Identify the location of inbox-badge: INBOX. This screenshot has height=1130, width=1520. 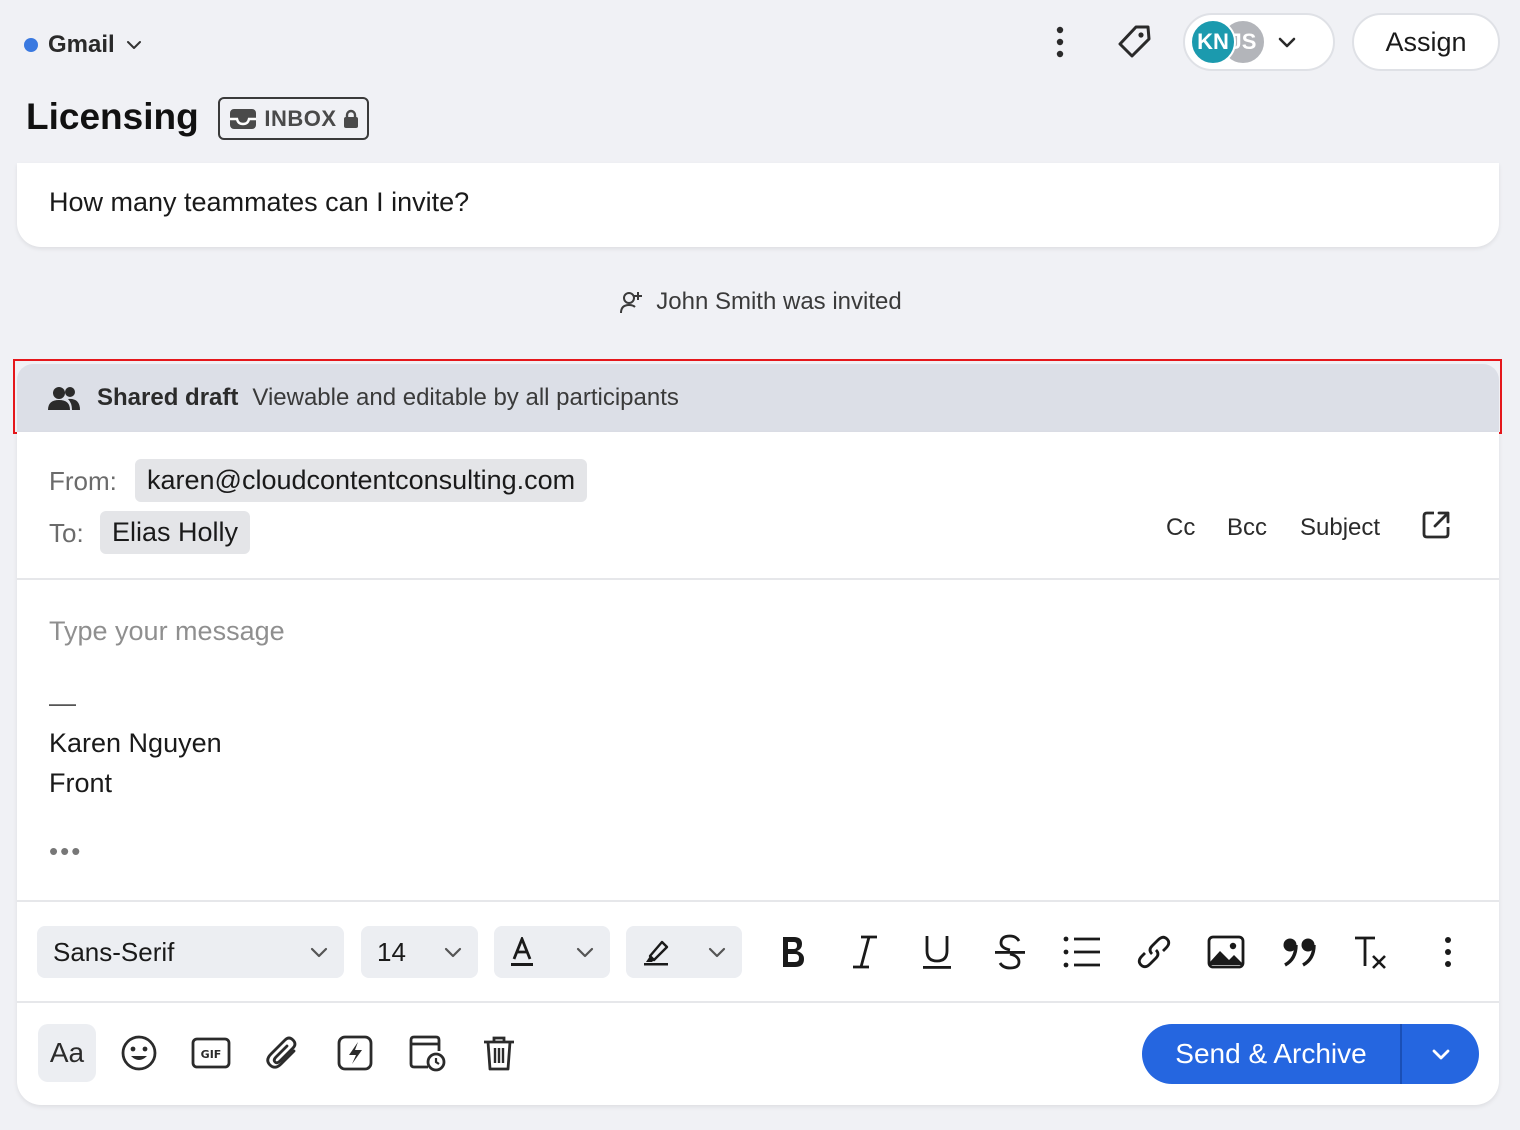
(293, 118).